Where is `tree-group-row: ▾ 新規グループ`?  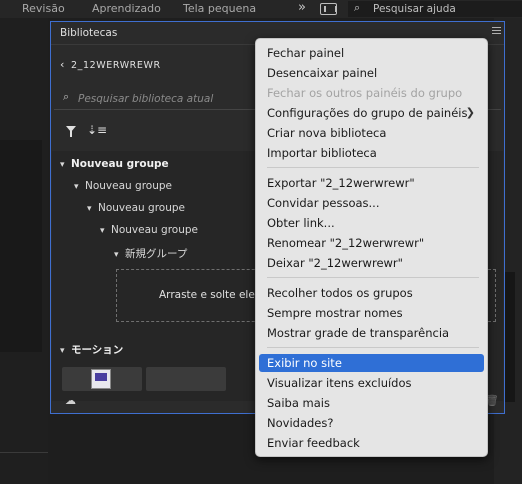 tree-group-row: ▾ 新規グループ is located at coordinates (150, 253).